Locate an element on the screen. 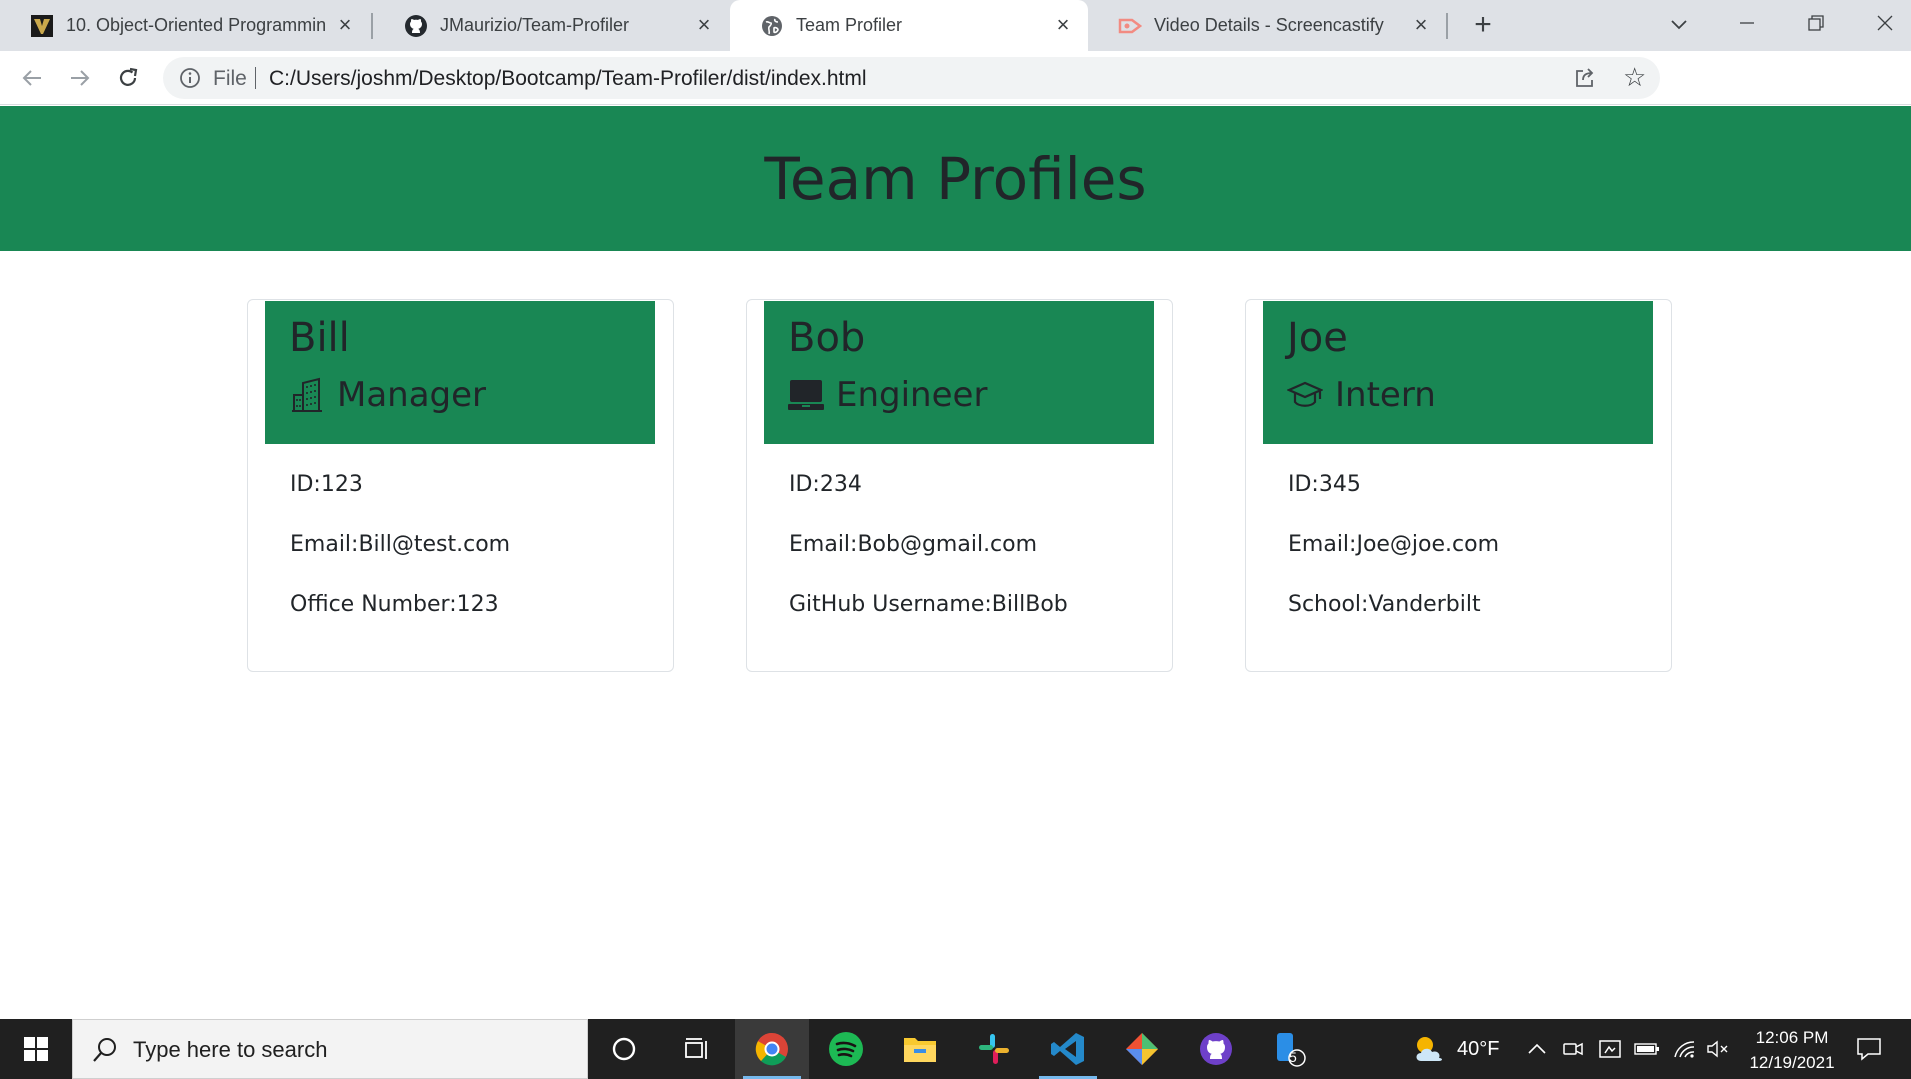 The image size is (1911, 1079). building-icon is located at coordinates (307, 395).